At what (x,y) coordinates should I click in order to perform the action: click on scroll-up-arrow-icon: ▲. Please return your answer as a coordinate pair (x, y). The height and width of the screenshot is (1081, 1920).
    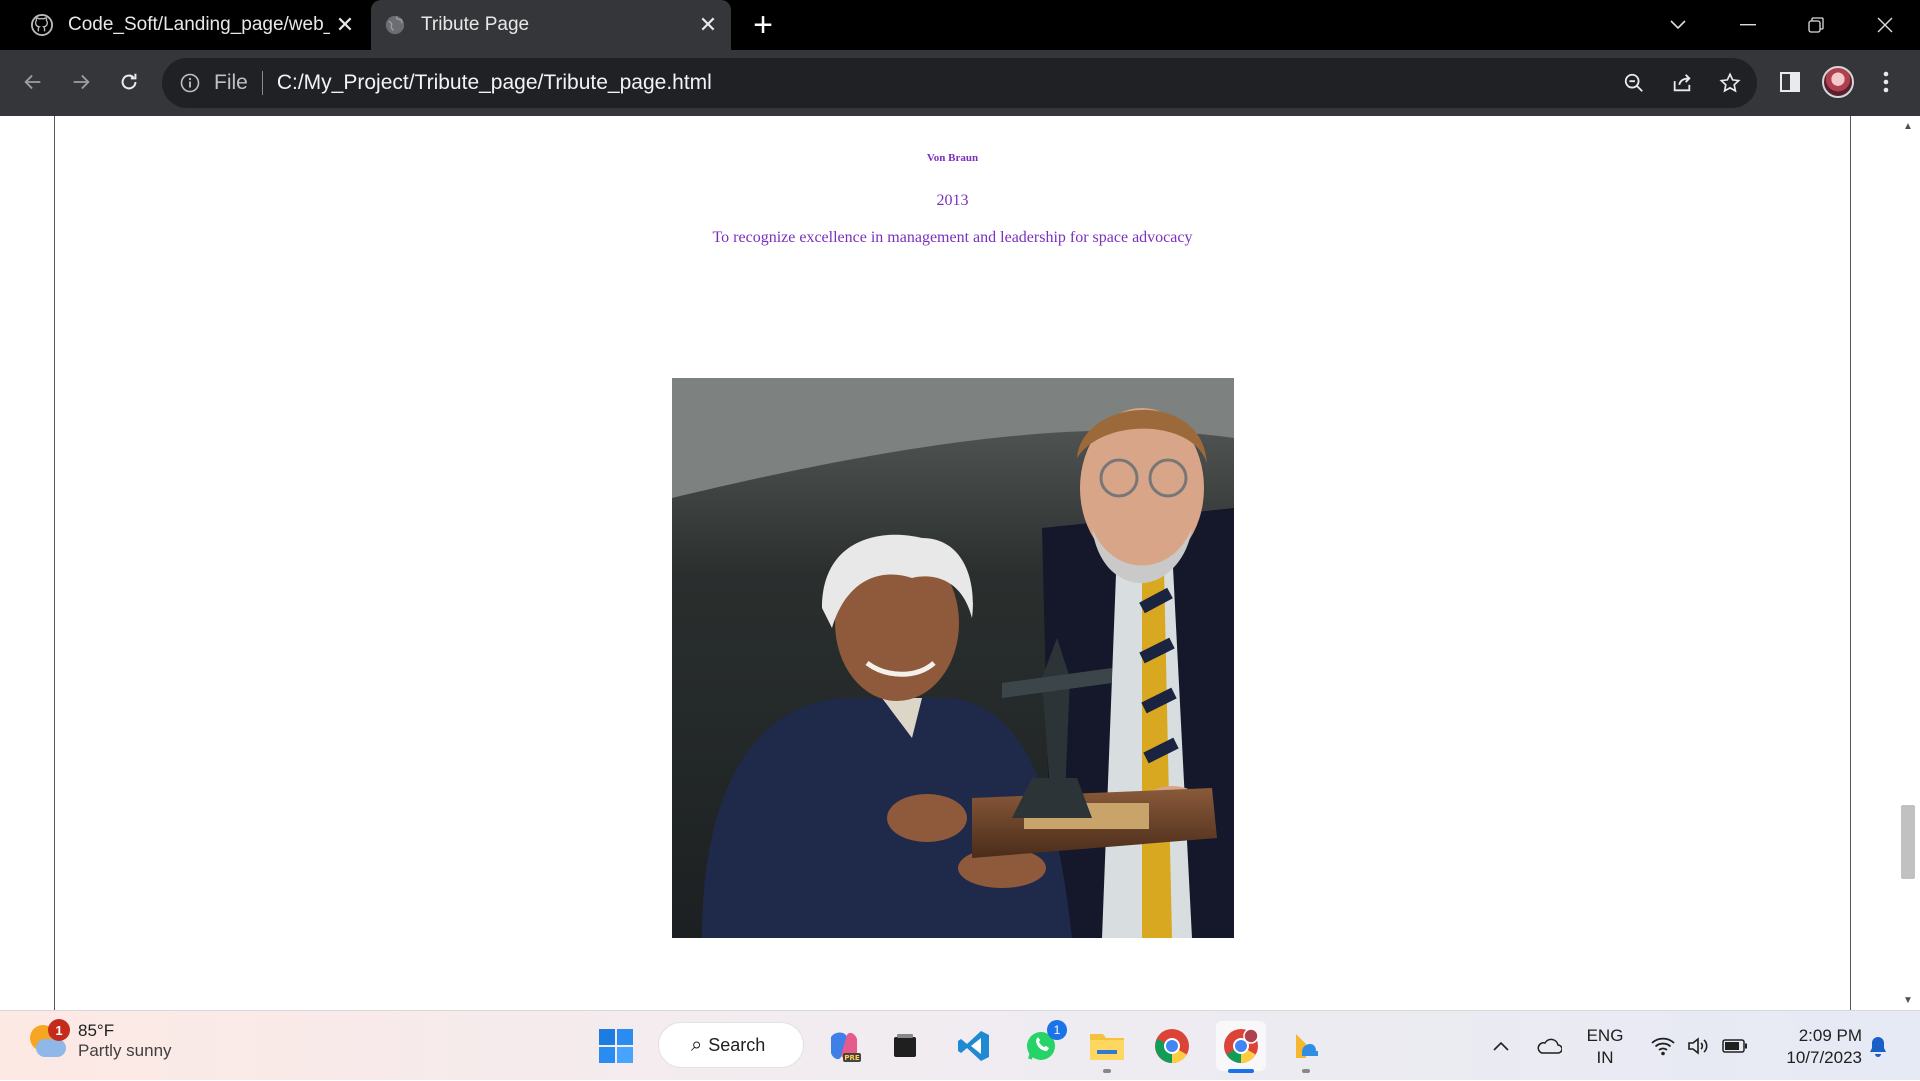
    Looking at the image, I should click on (1908, 126).